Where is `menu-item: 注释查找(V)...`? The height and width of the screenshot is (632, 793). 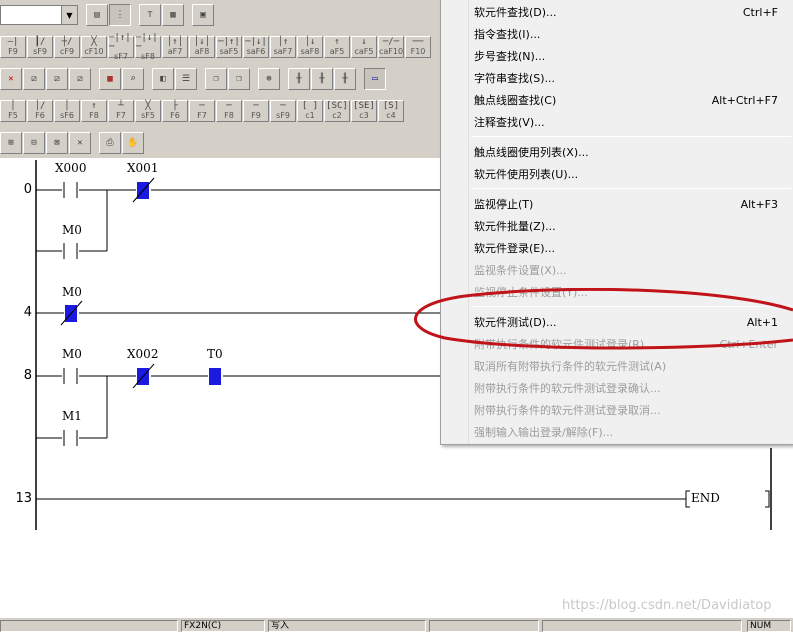
menu-item: 注释查找(V)... is located at coordinates (617, 123).